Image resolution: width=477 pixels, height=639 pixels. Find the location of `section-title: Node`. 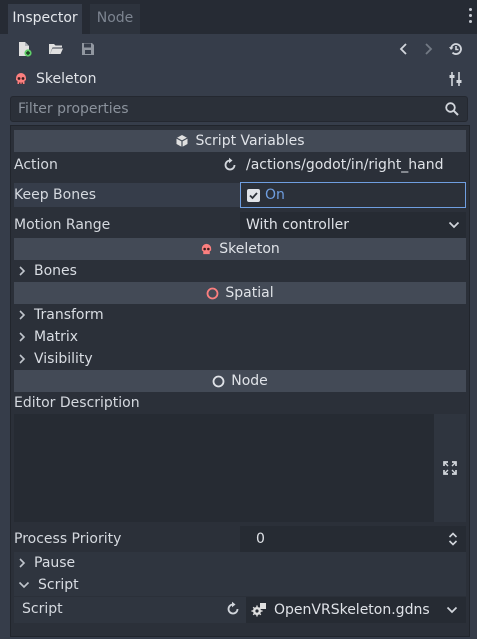

section-title: Node is located at coordinates (249, 381).